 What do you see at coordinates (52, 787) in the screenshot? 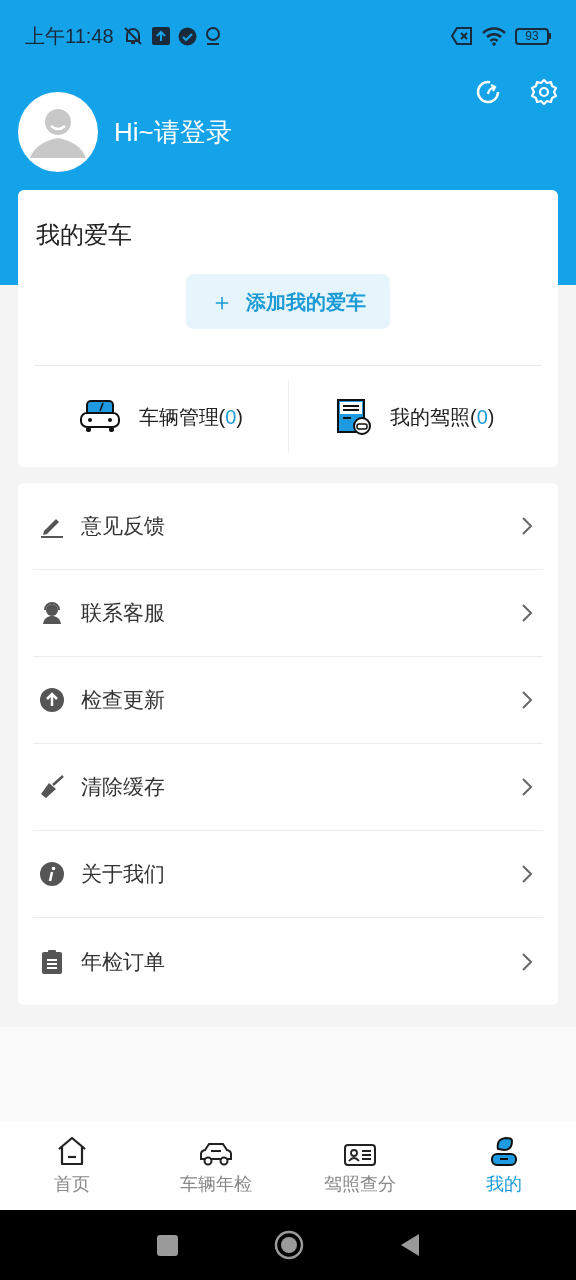
I see `broom-icon` at bounding box center [52, 787].